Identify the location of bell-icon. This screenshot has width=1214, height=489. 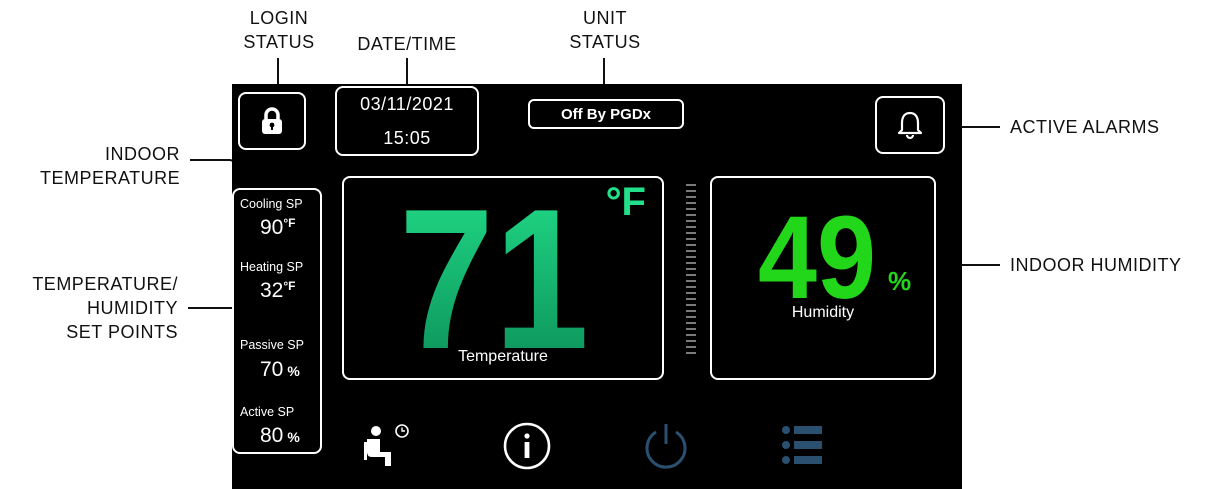
(910, 125).